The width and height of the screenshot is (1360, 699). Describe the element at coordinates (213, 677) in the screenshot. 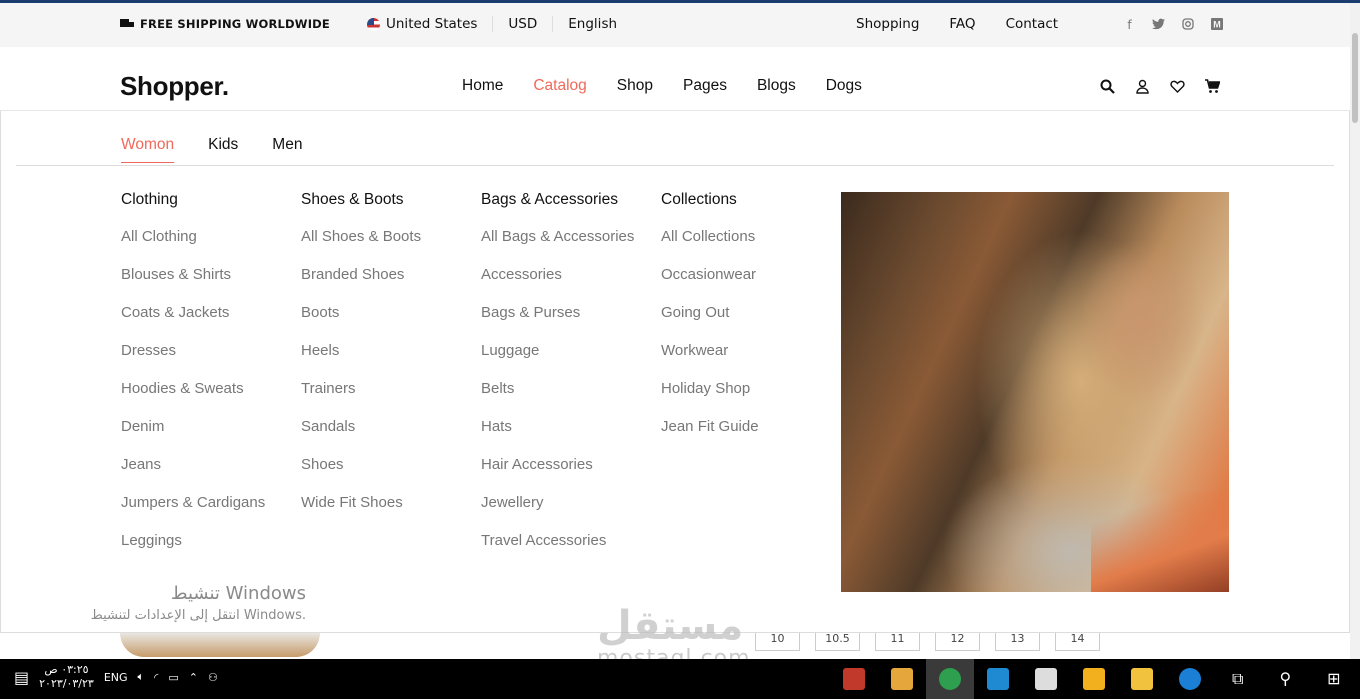

I see `people-icon: ⚇` at that location.